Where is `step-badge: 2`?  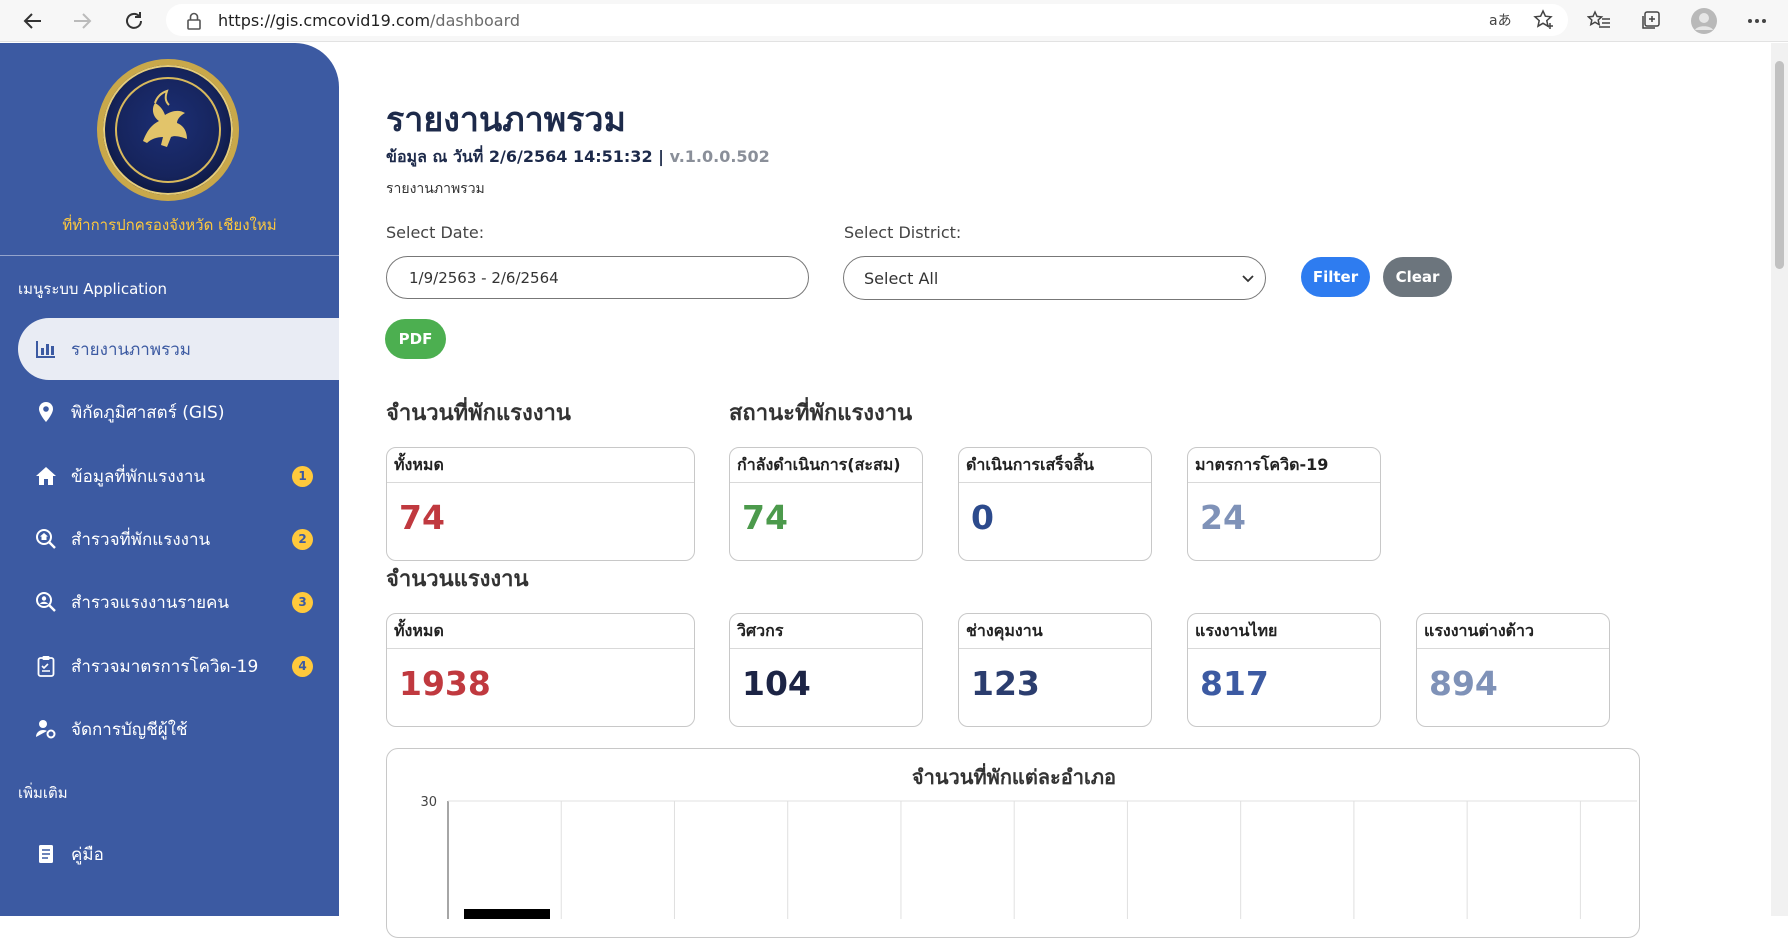
step-badge: 2 is located at coordinates (302, 539).